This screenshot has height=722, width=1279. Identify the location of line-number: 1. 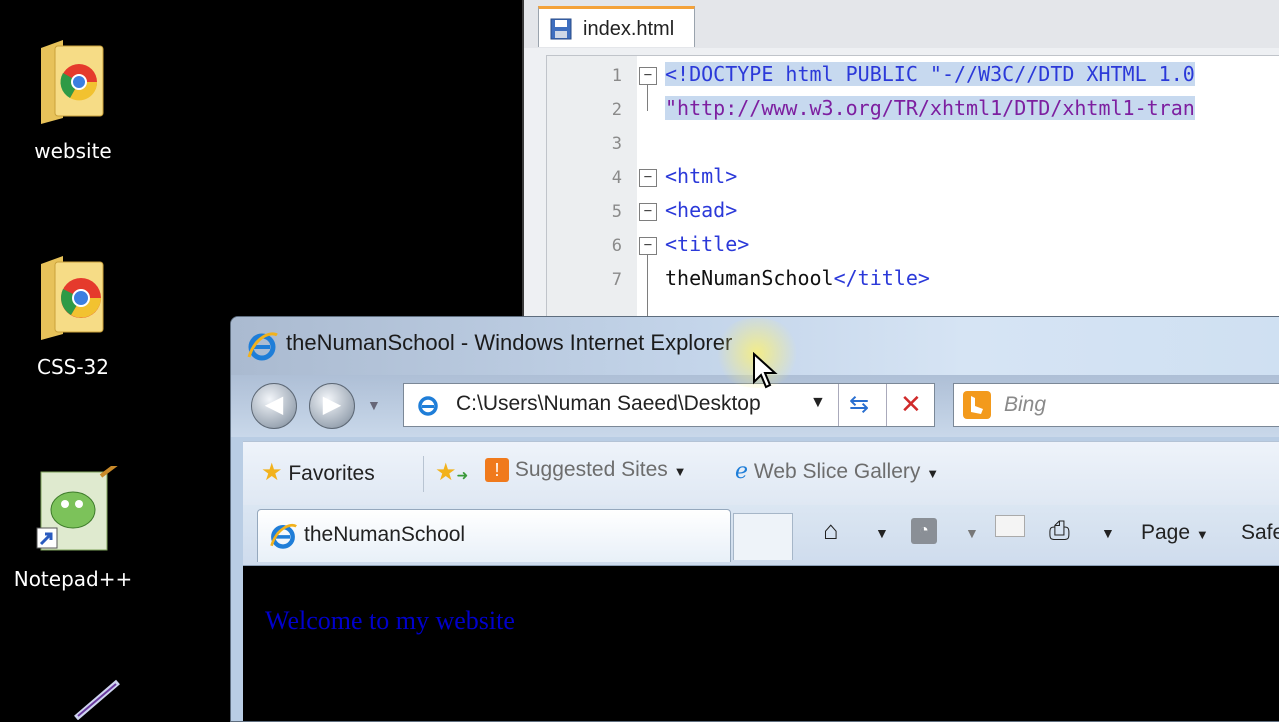
(616, 76).